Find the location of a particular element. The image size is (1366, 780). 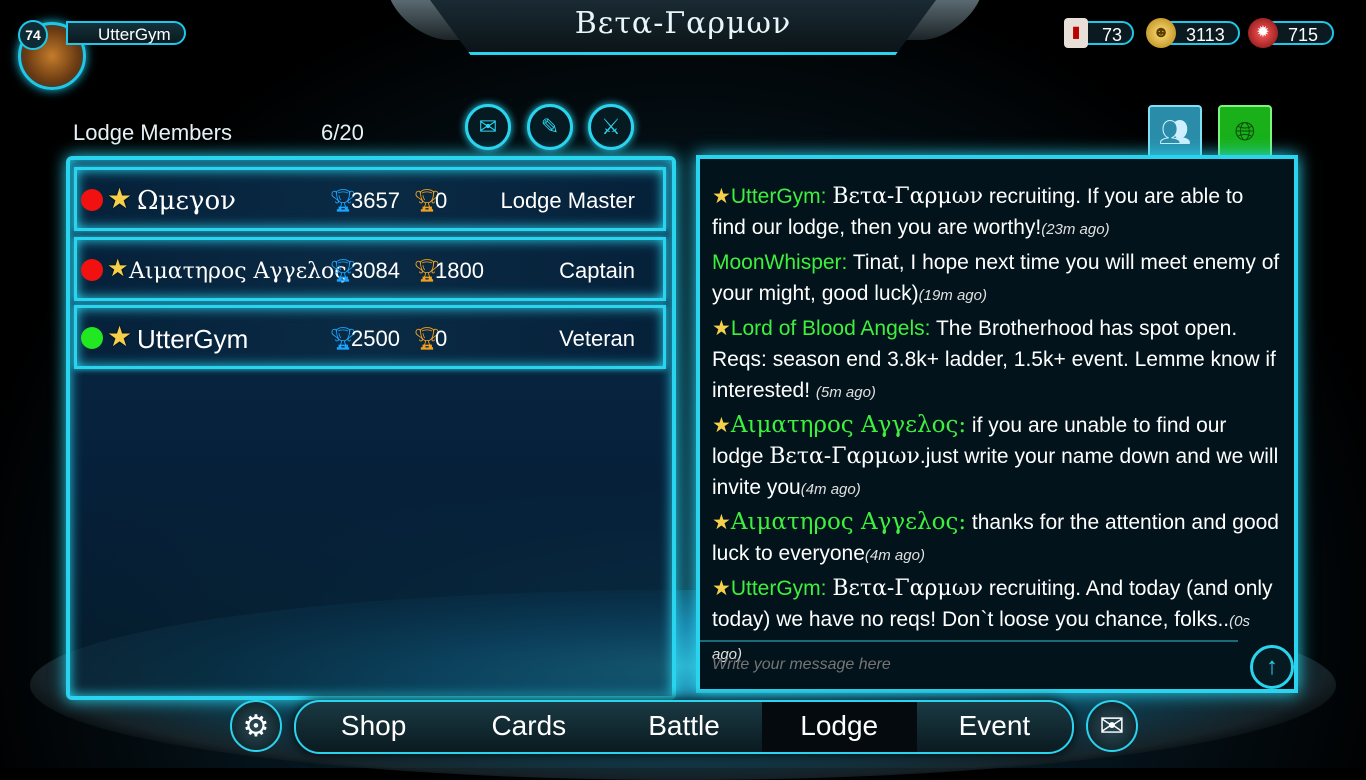

arrow-up-icon: ↑ is located at coordinates (1272, 666).